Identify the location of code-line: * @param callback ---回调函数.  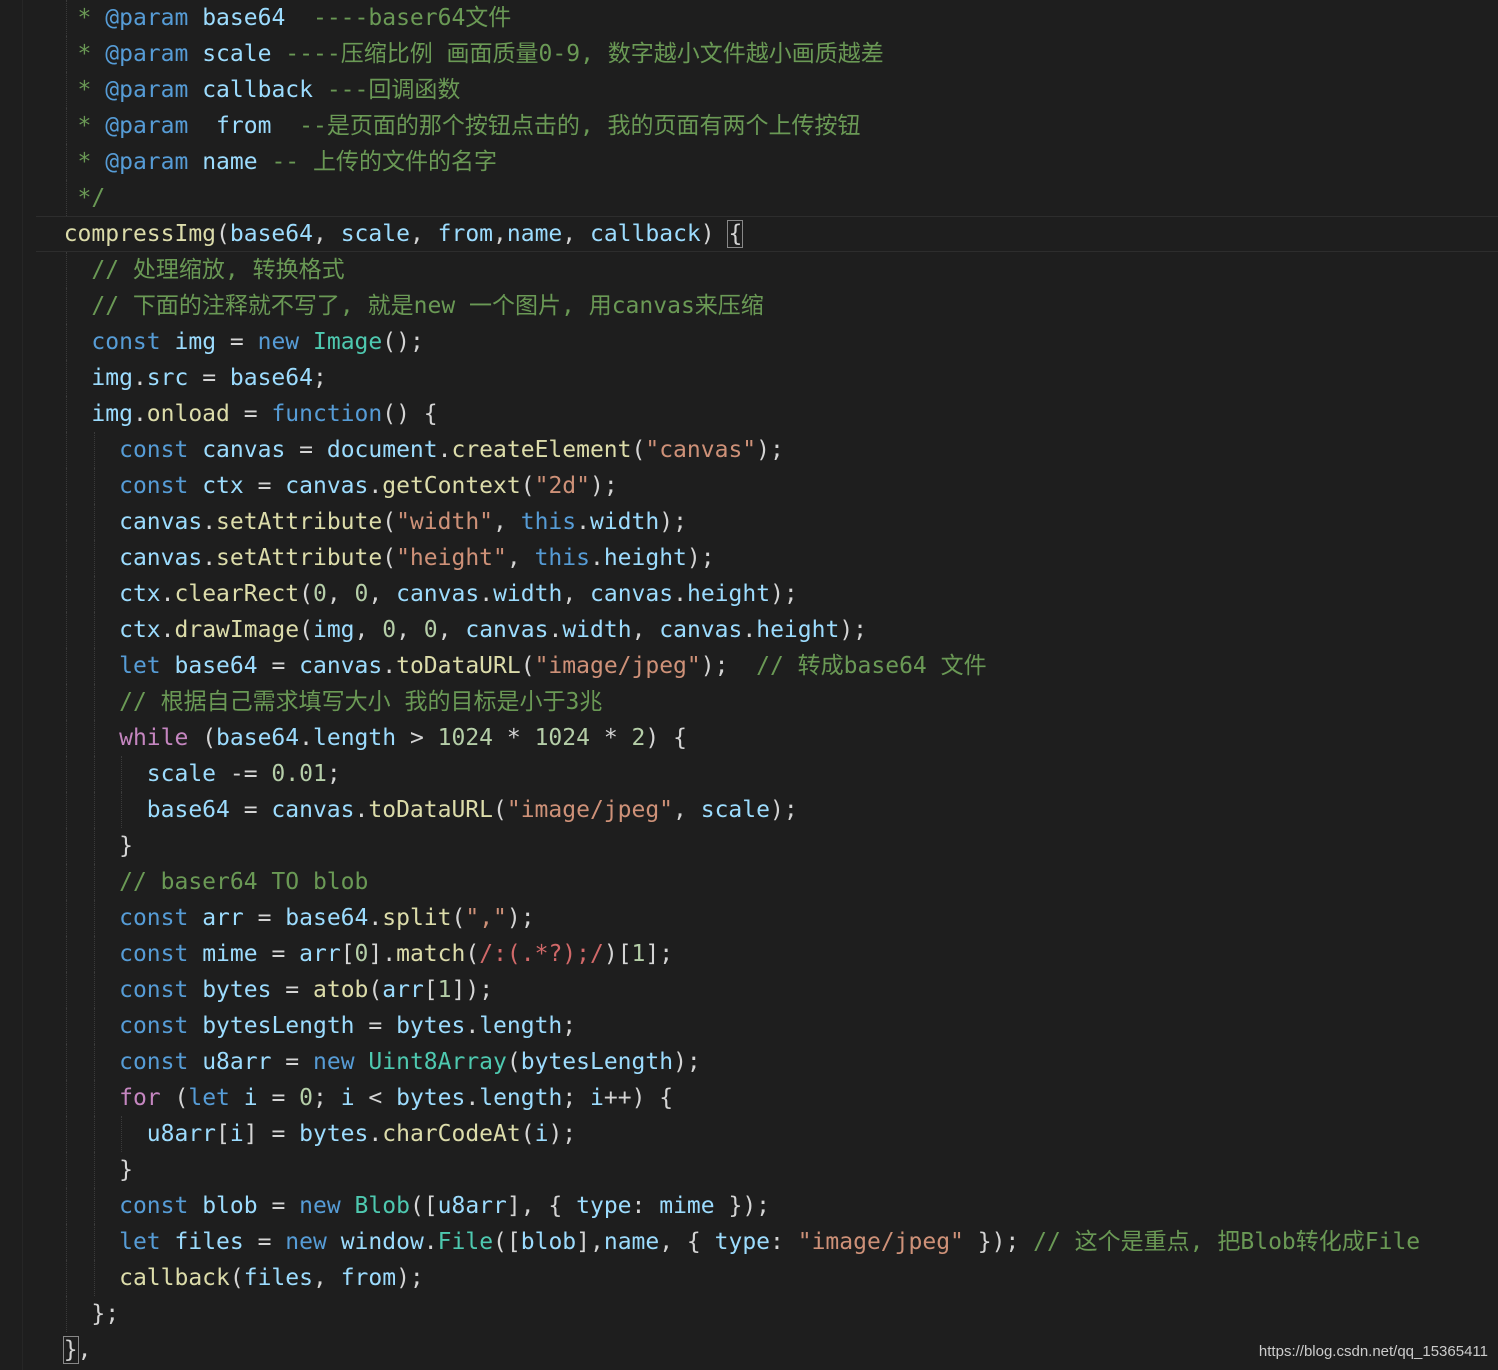
(767, 90).